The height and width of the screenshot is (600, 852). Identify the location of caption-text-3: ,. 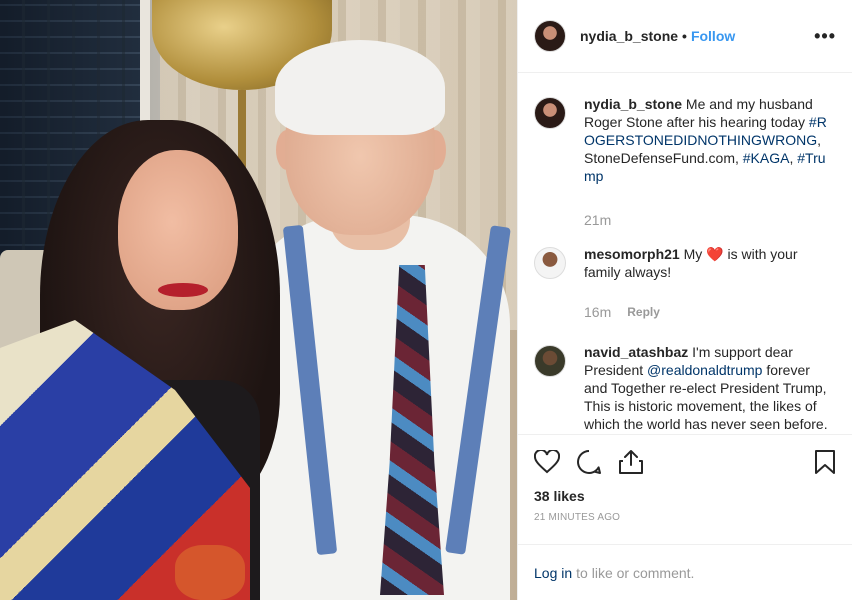
(791, 158).